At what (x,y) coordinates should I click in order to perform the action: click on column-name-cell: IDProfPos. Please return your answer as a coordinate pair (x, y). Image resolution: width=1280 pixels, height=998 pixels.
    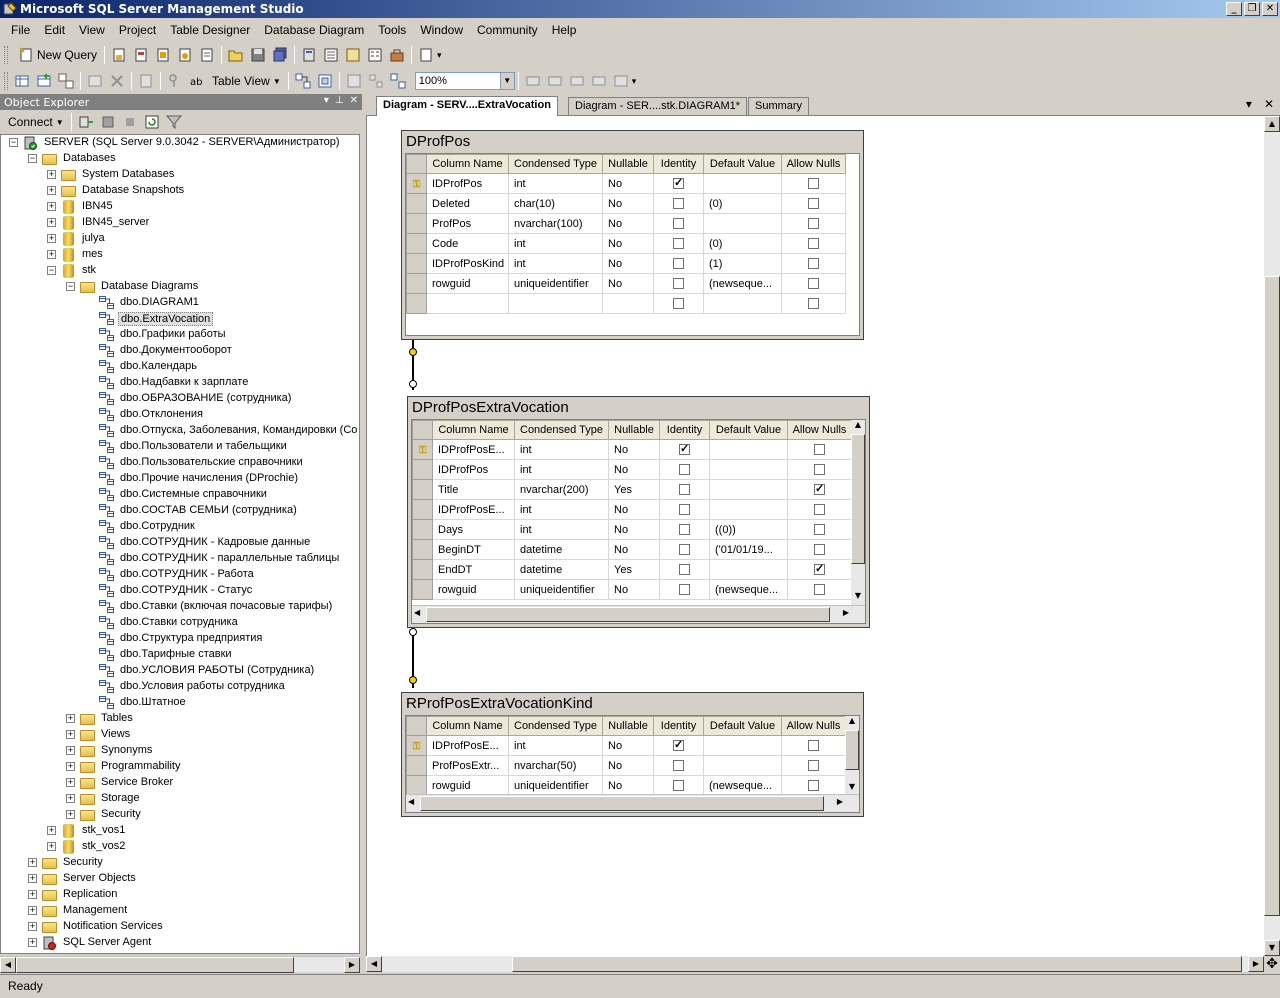
    Looking at the image, I should click on (467, 183).